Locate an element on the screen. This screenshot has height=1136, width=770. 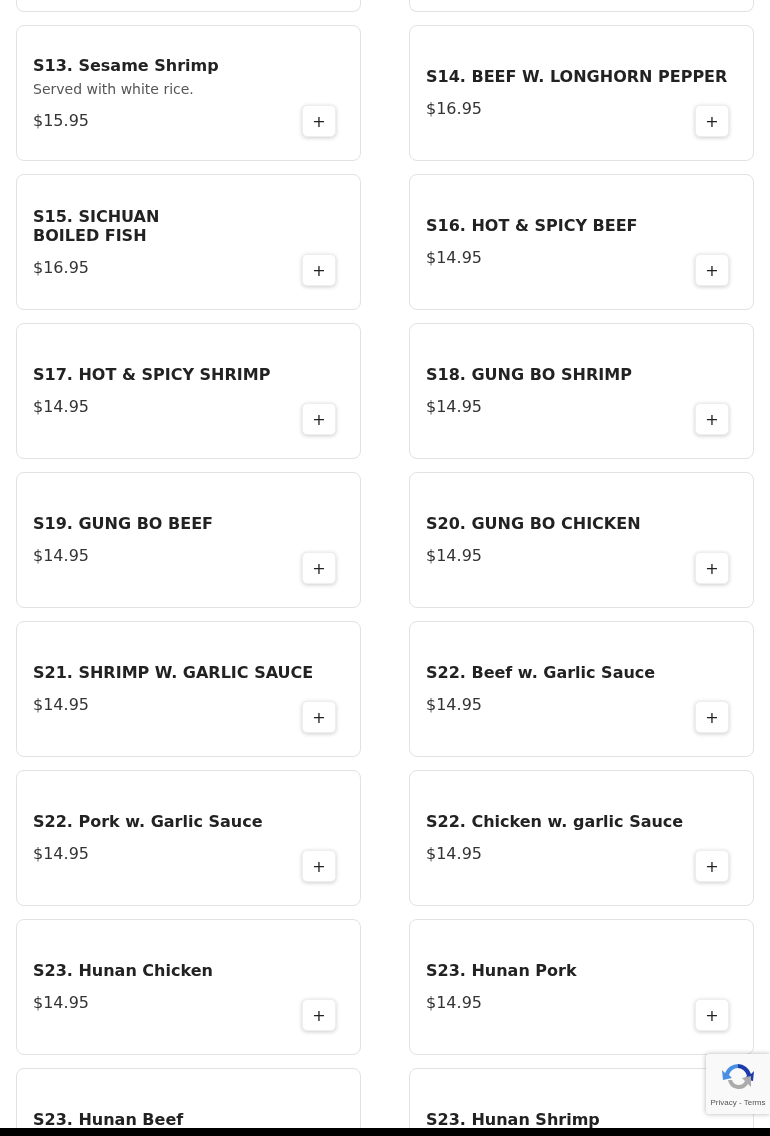
item-title: S23. Hunan Shrimp is located at coordinates (513, 1119).